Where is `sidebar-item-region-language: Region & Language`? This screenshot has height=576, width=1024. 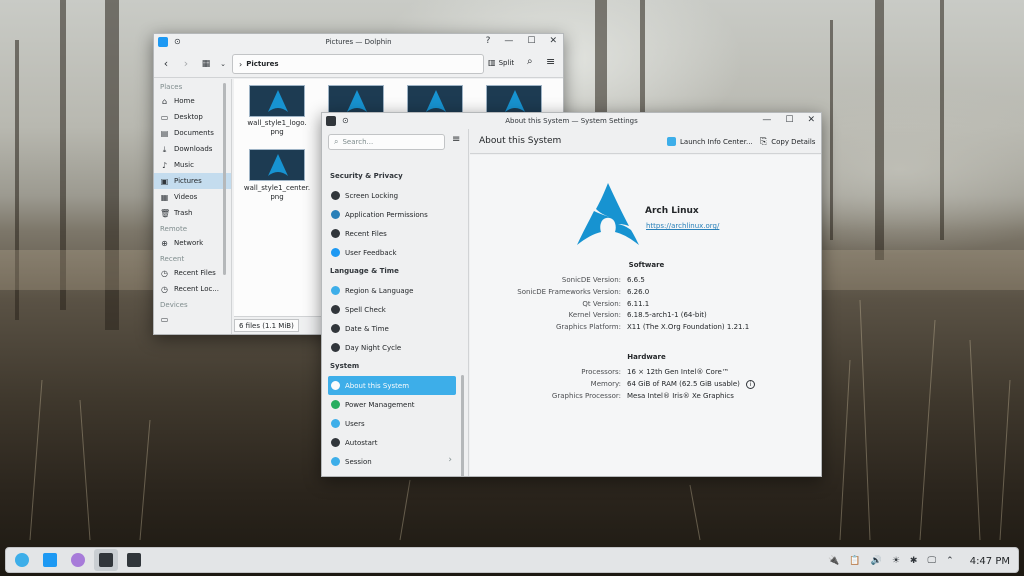
sidebar-item-region-language: Region & Language is located at coordinates (392, 290).